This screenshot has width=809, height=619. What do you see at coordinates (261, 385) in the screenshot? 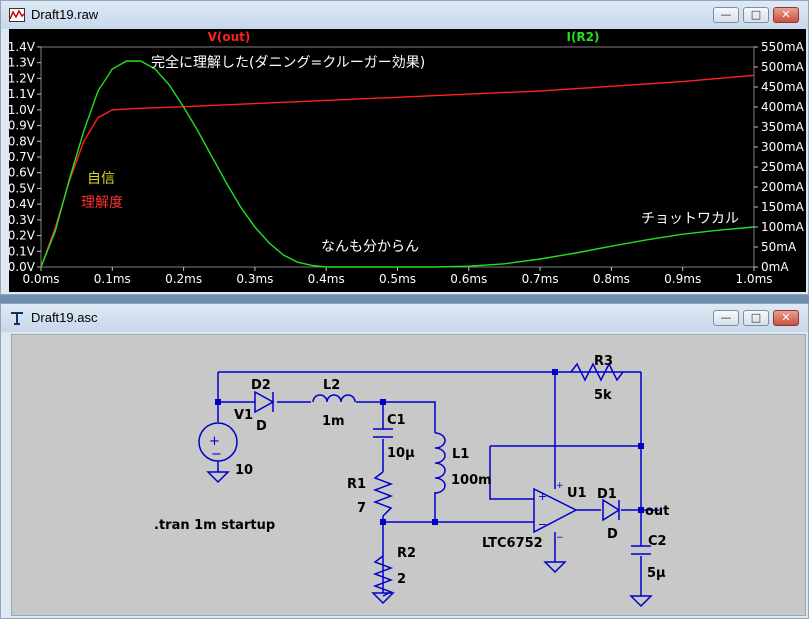
I see `d2-name: D2` at bounding box center [261, 385].